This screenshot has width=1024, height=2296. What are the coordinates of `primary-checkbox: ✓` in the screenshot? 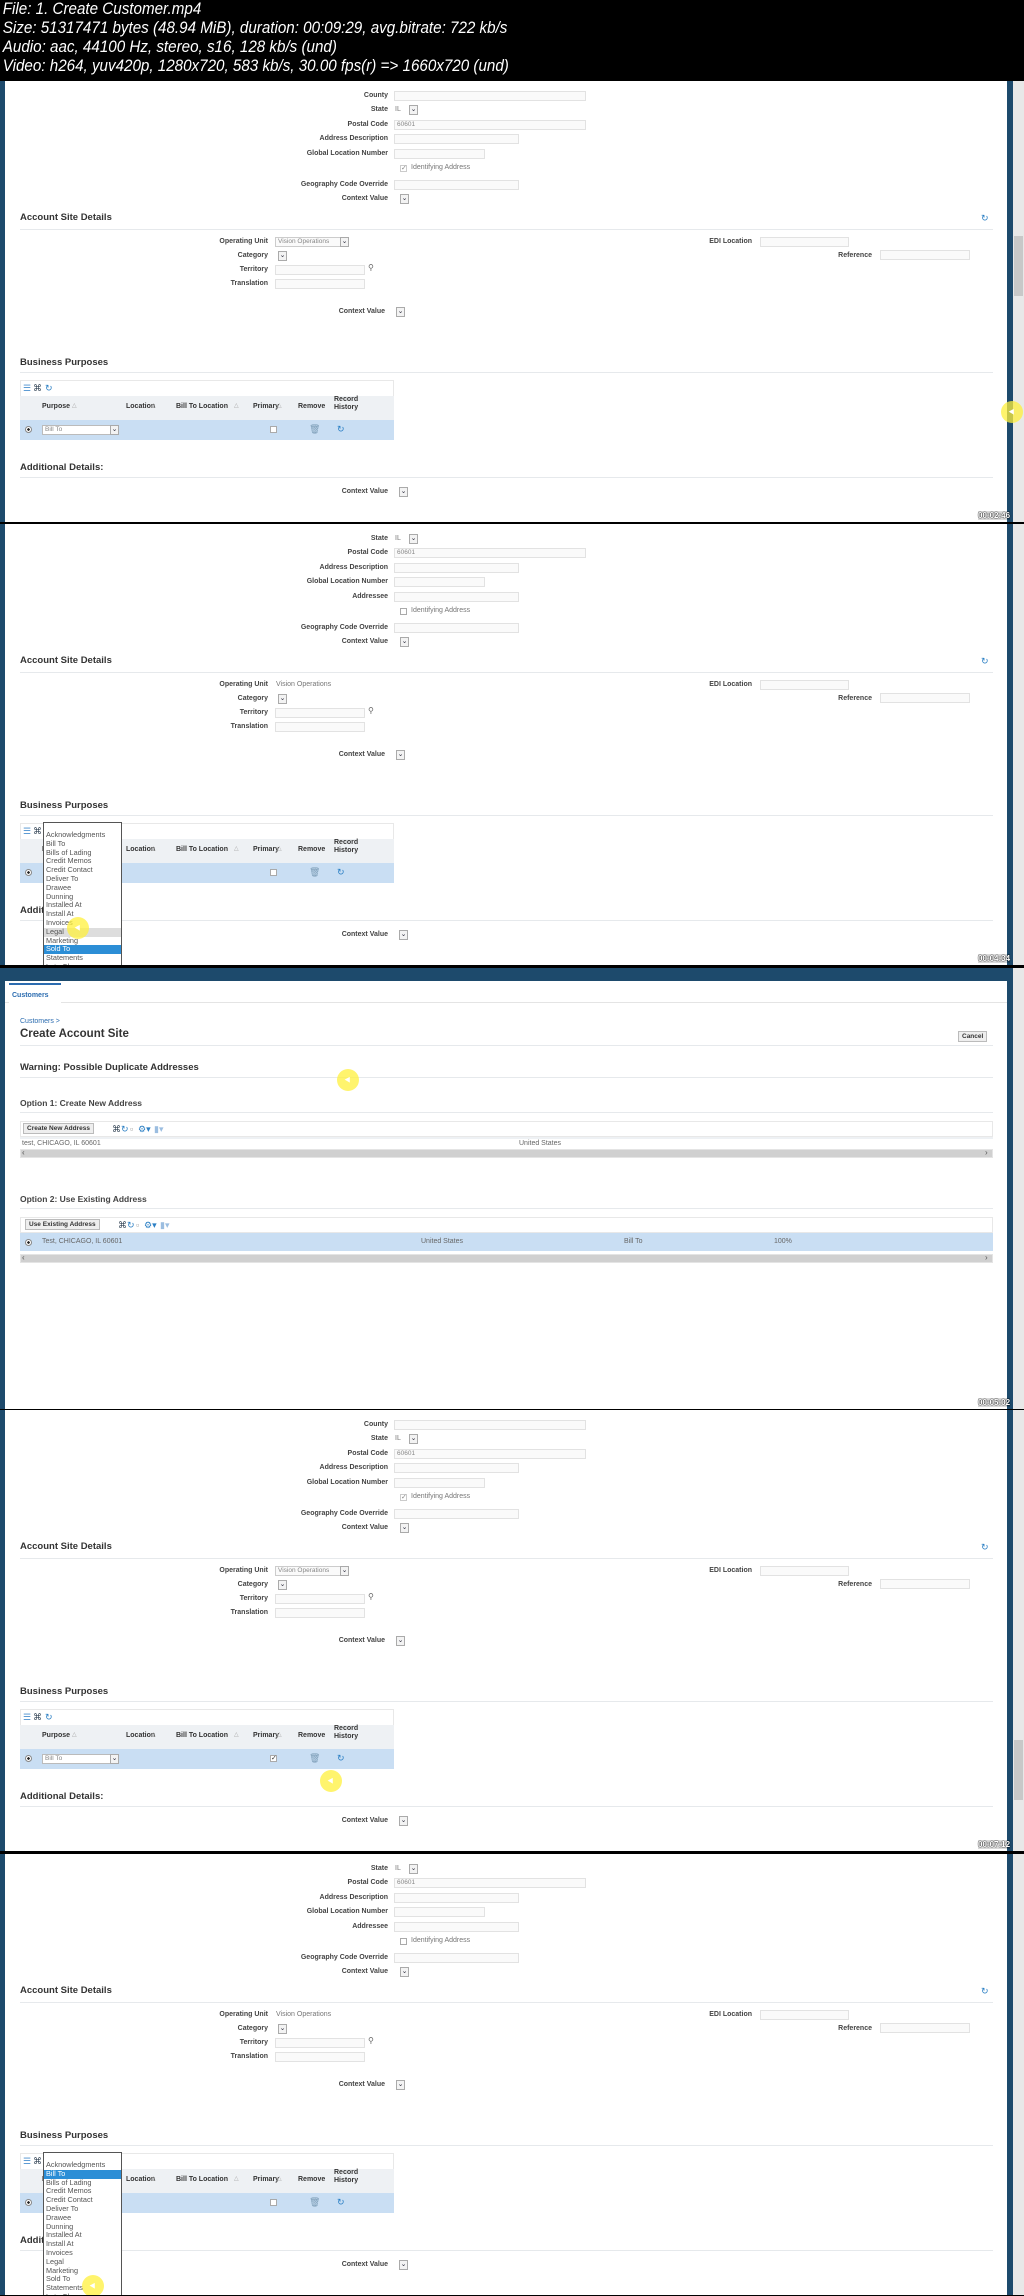 It's located at (273, 1758).